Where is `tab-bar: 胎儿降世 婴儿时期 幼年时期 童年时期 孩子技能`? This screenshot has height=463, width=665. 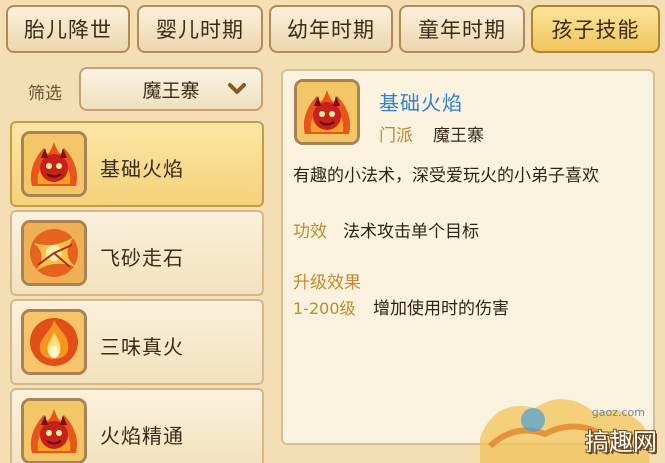 tab-bar: 胎儿降世 婴儿时期 幼年时期 童年时期 孩子技能 is located at coordinates (333, 30).